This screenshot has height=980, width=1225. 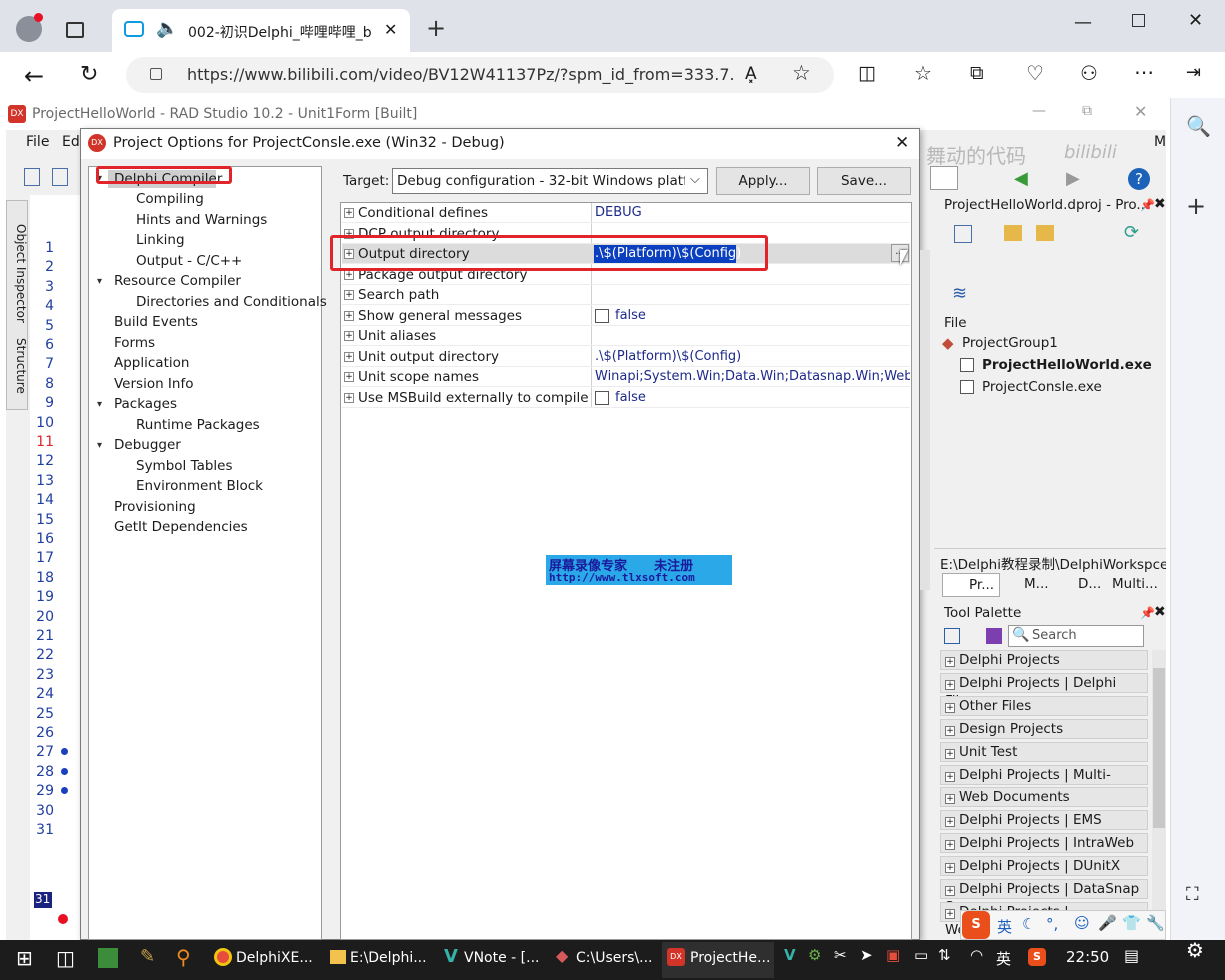 What do you see at coordinates (626, 213) in the screenshot?
I see `option-row: + Conditional defines DEBUG` at bounding box center [626, 213].